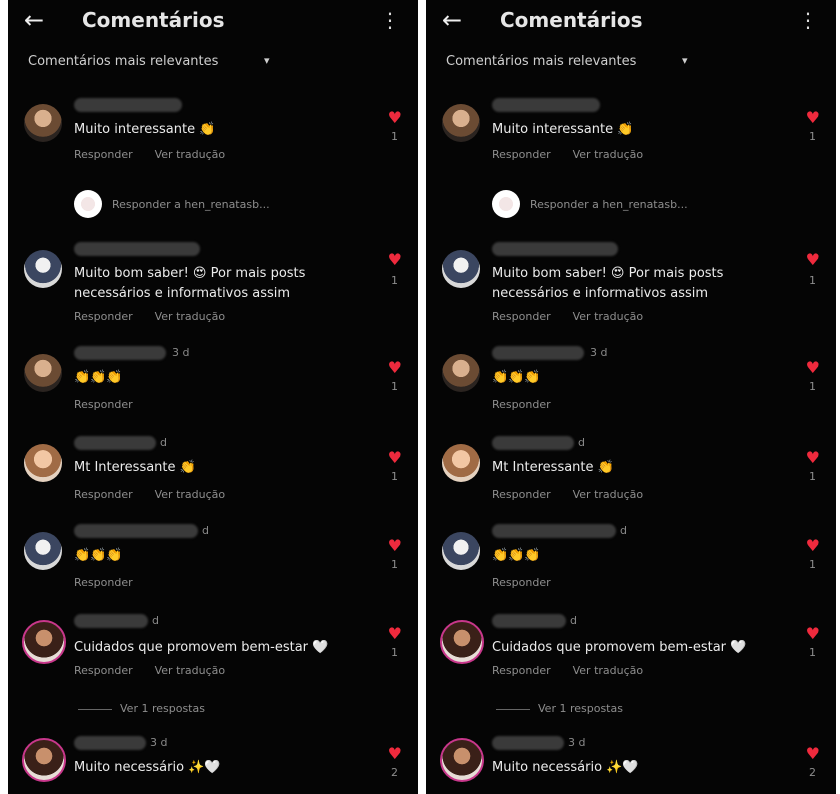 This screenshot has height=794, width=840. I want to click on reply-avatar, so click(88, 204).